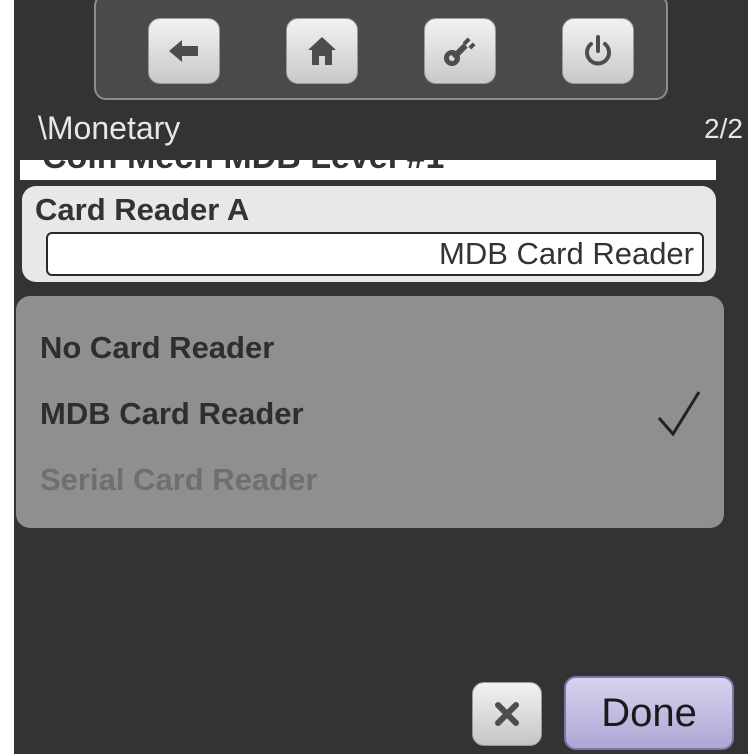 The width and height of the screenshot is (748, 754). Describe the element at coordinates (649, 713) in the screenshot. I see `done-button: Done` at that location.